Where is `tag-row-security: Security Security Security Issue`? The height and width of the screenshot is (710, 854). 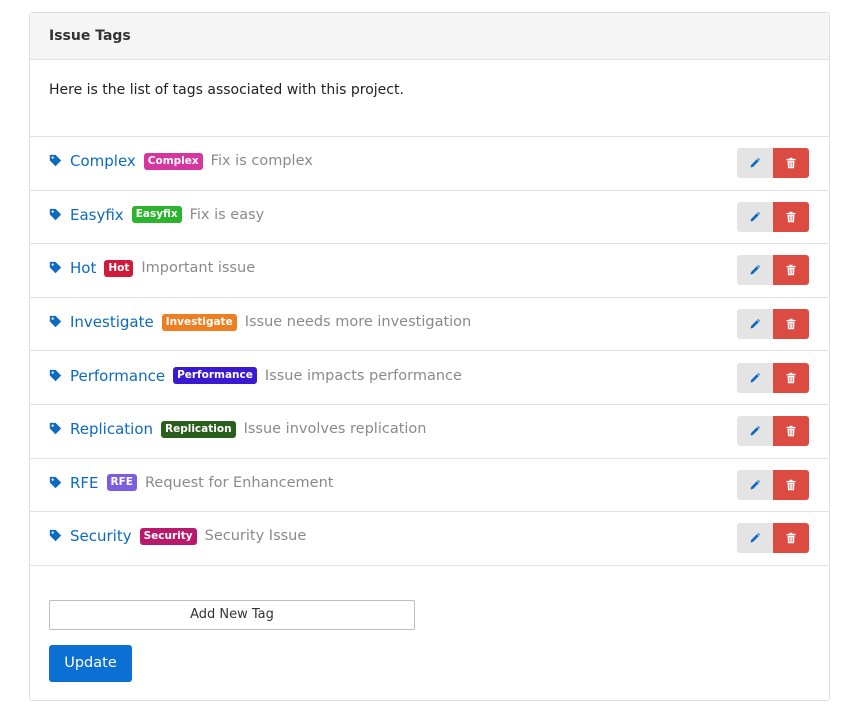
tag-row-security: Security Security Security Issue is located at coordinates (429, 539).